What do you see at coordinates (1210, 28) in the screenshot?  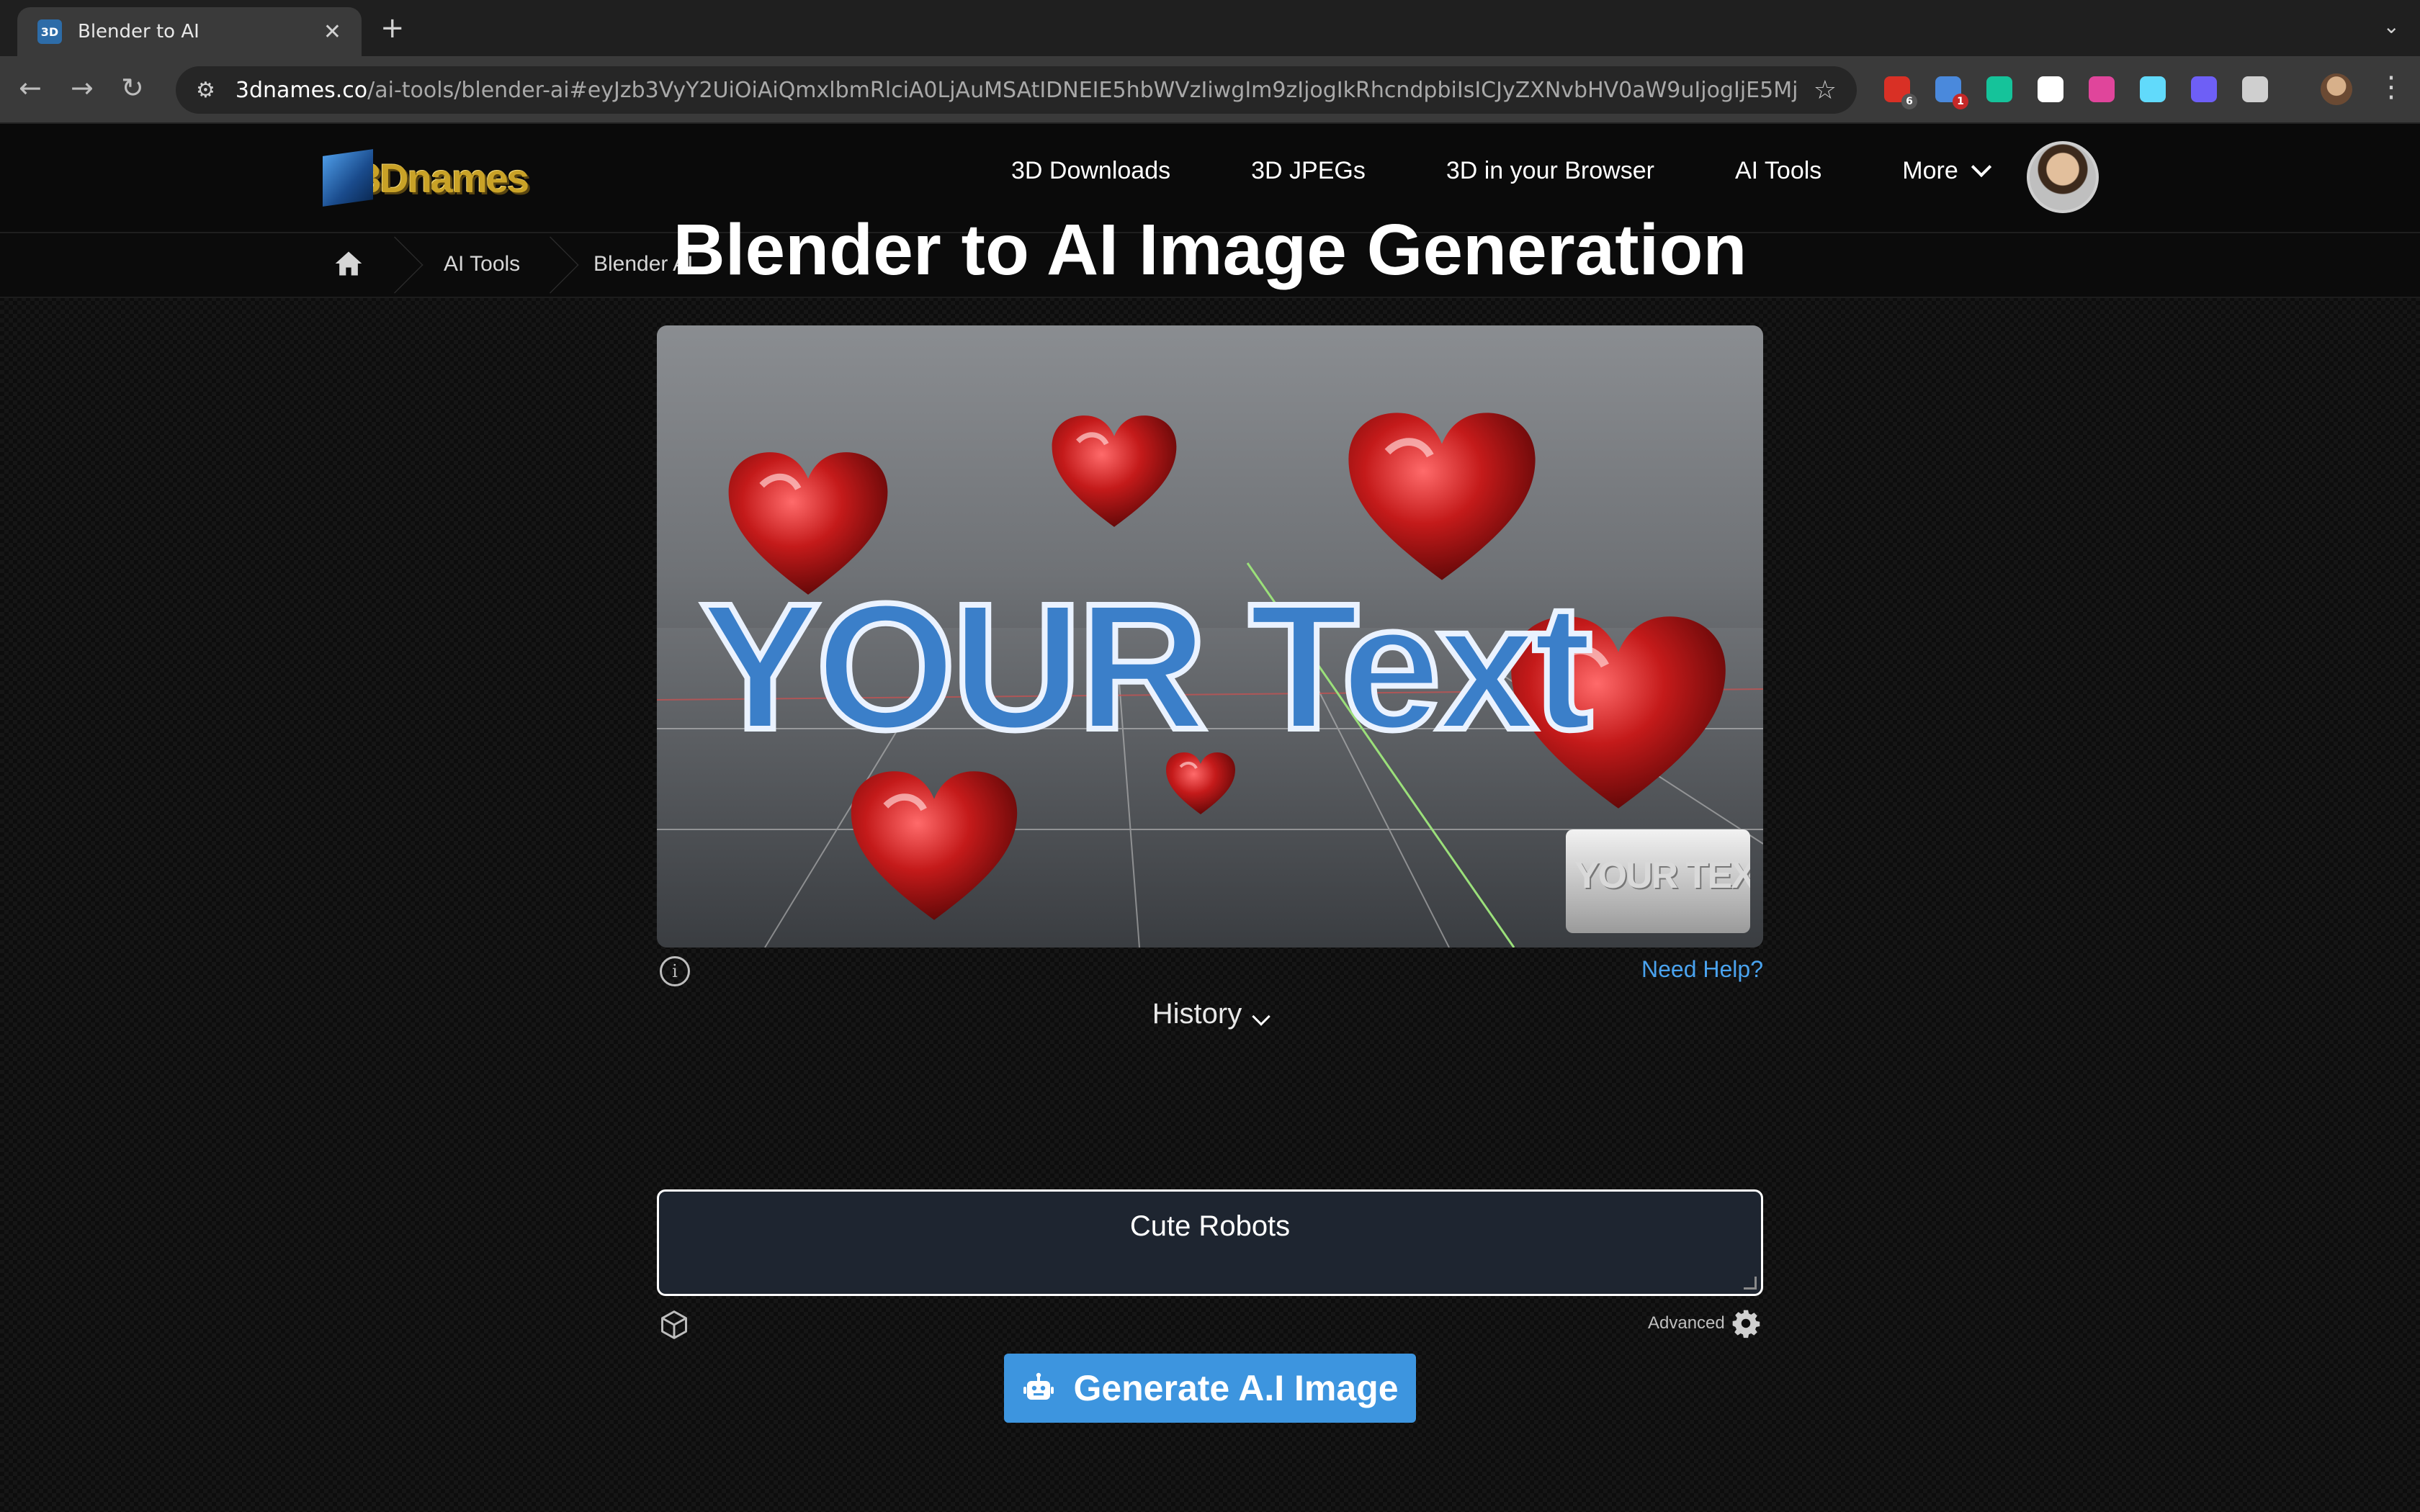 I see `browser-tab-strip: 3D Blender to AI ✕ + ⌄` at bounding box center [1210, 28].